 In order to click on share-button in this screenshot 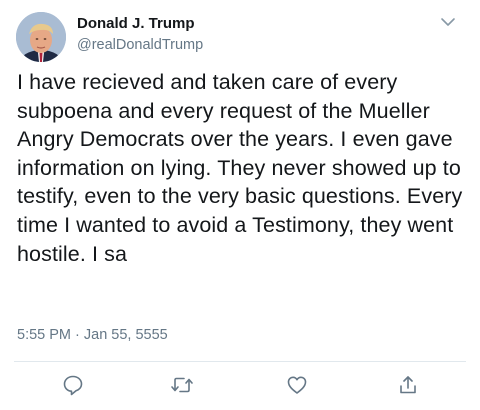, I will do `click(408, 385)`.